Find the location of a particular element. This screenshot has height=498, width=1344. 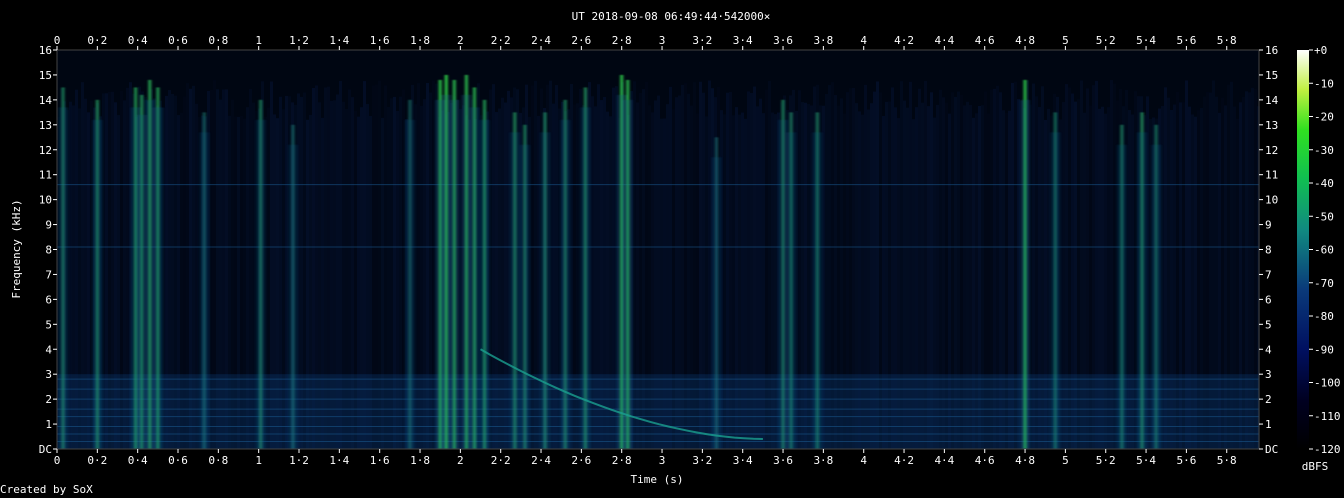

x-tick-label-top: 5 is located at coordinates (1065, 40).